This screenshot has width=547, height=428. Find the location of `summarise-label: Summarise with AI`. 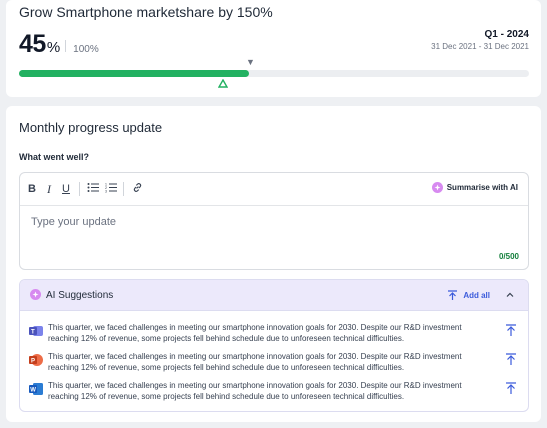

summarise-label: Summarise with AI is located at coordinates (482, 187).